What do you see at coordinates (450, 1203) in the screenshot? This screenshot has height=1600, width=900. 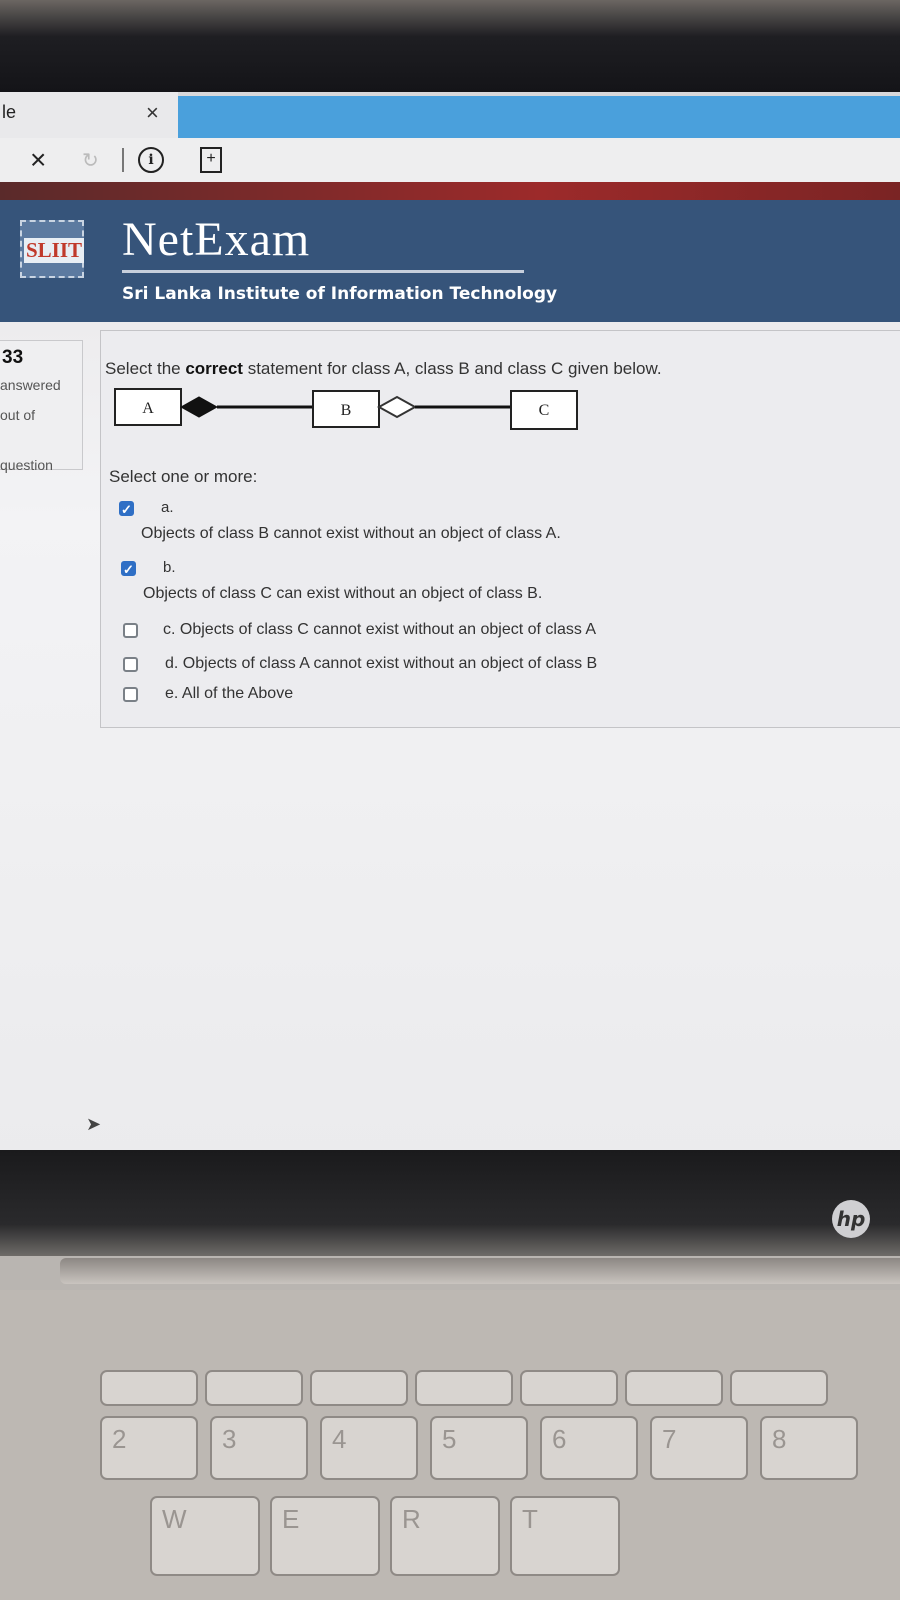 I see `laptop-bezel-bottom` at bounding box center [450, 1203].